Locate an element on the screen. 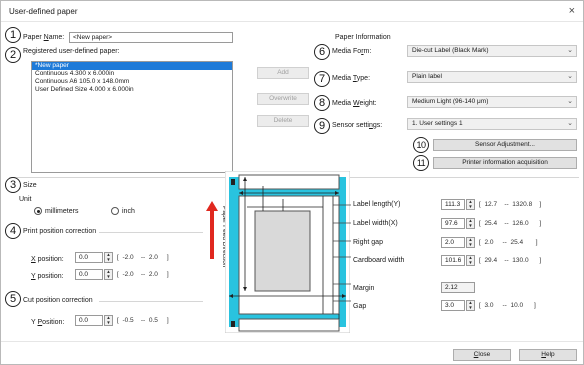 The image size is (584, 365). add-button: Add is located at coordinates (283, 73).